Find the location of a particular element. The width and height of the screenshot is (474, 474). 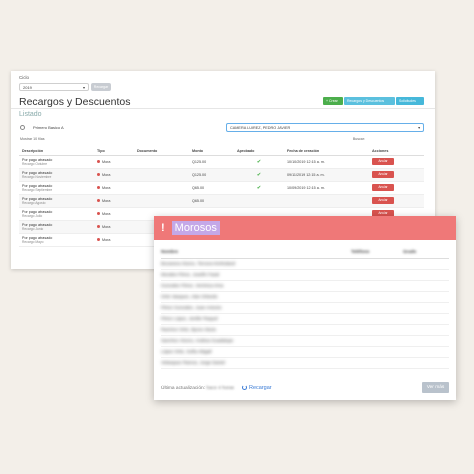

buscar-label: Buscar: is located at coordinates (359, 139).